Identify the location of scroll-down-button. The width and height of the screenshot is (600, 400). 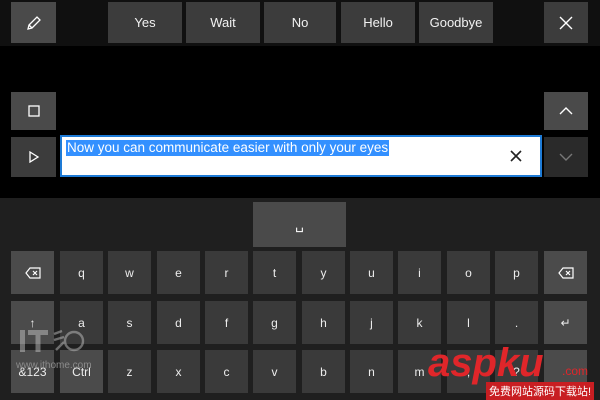
(566, 157).